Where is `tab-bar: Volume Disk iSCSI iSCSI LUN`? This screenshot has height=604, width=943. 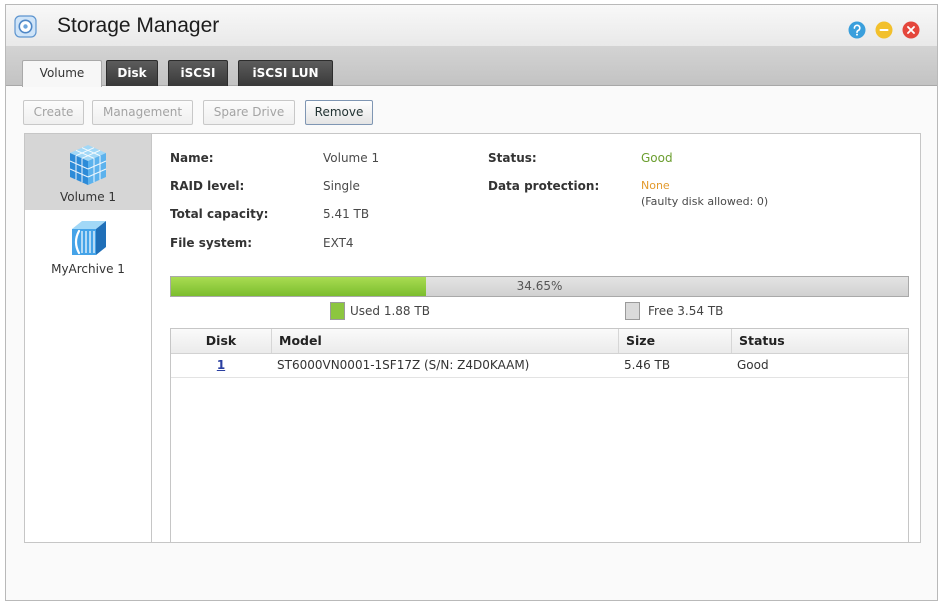 tab-bar: Volume Disk iSCSI iSCSI LUN is located at coordinates (471, 67).